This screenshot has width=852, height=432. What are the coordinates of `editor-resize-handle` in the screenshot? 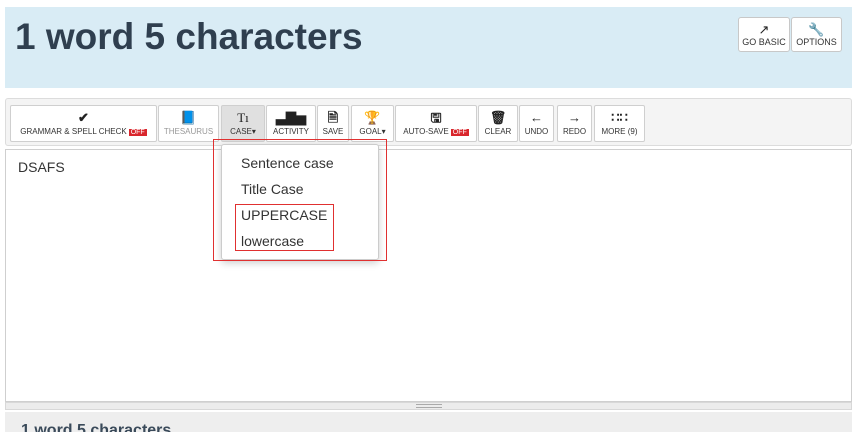 It's located at (428, 406).